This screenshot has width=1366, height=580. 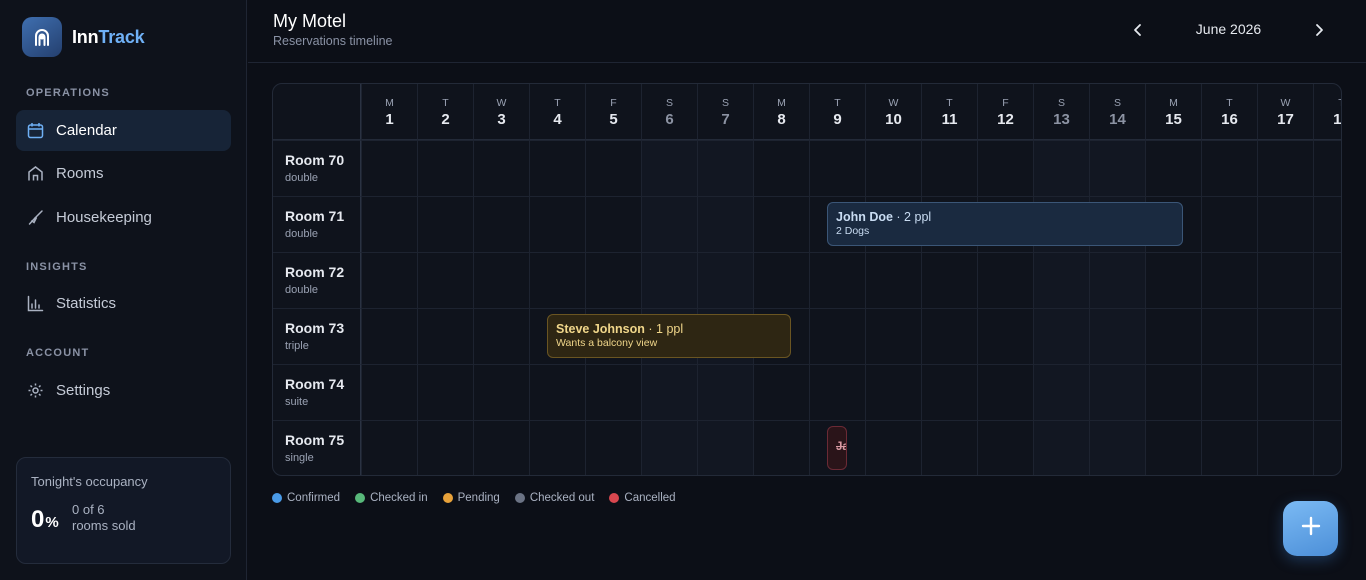 What do you see at coordinates (1310, 528) in the screenshot?
I see `add-reservation-button` at bounding box center [1310, 528].